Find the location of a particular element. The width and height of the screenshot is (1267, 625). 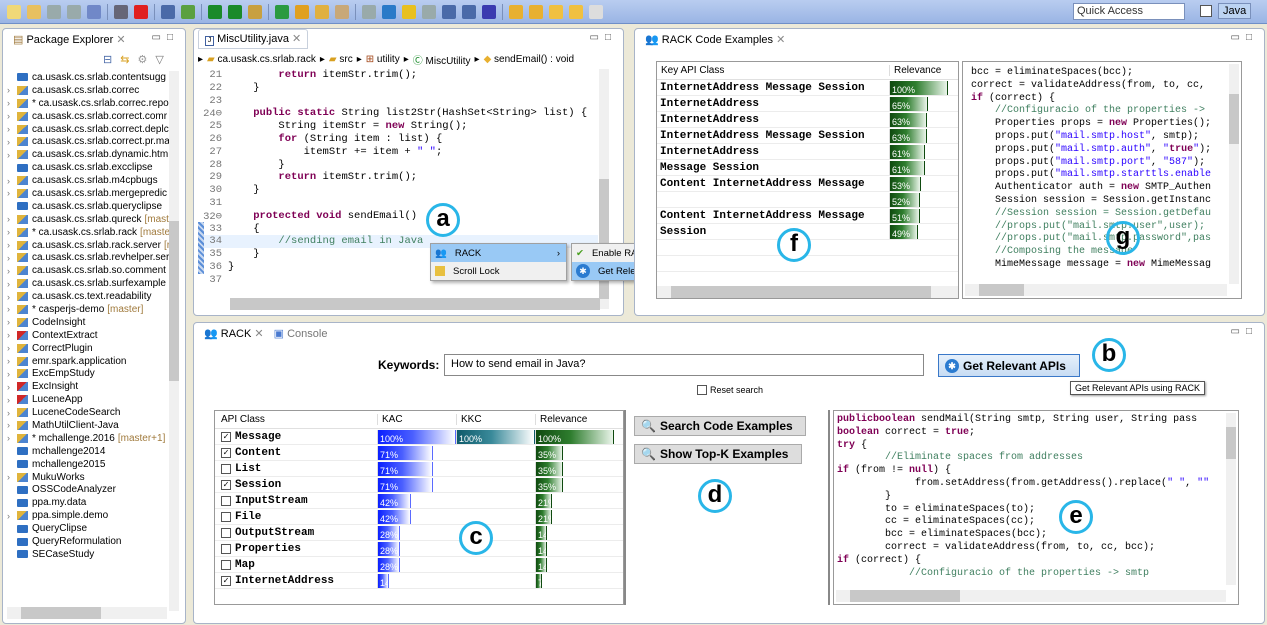

debug-skip-icon is located at coordinates (168, 11).